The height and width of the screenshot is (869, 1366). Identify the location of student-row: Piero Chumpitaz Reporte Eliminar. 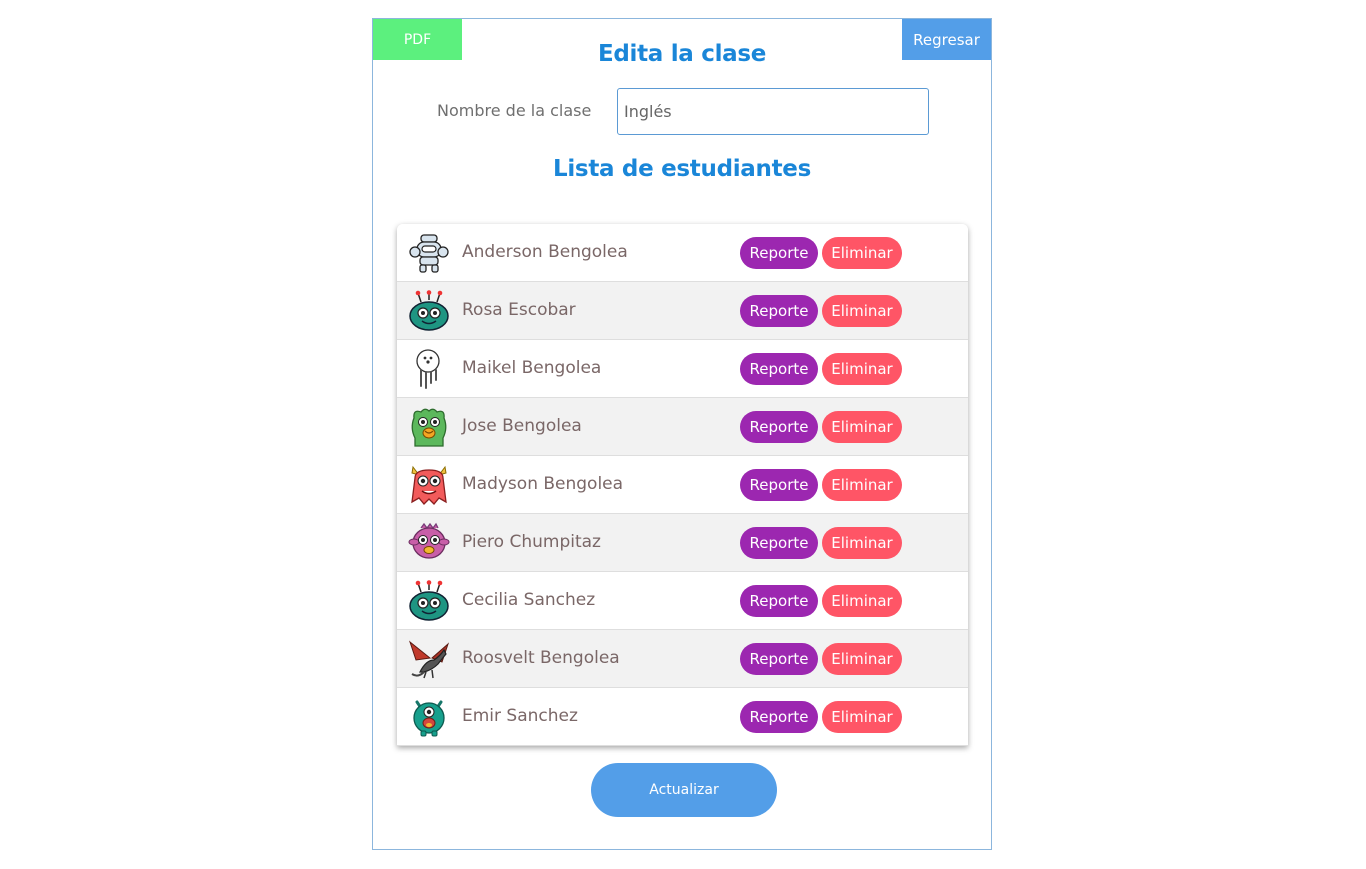
(682, 543).